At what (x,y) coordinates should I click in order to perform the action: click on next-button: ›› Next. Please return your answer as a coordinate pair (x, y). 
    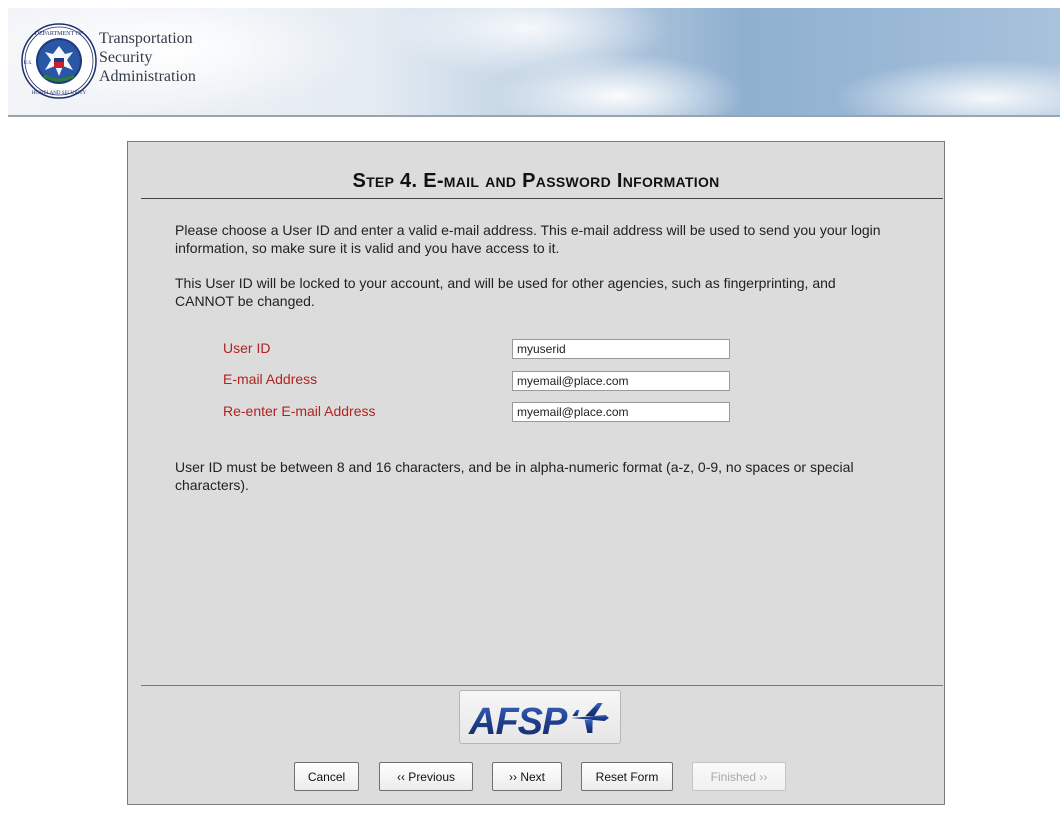
    Looking at the image, I should click on (527, 776).